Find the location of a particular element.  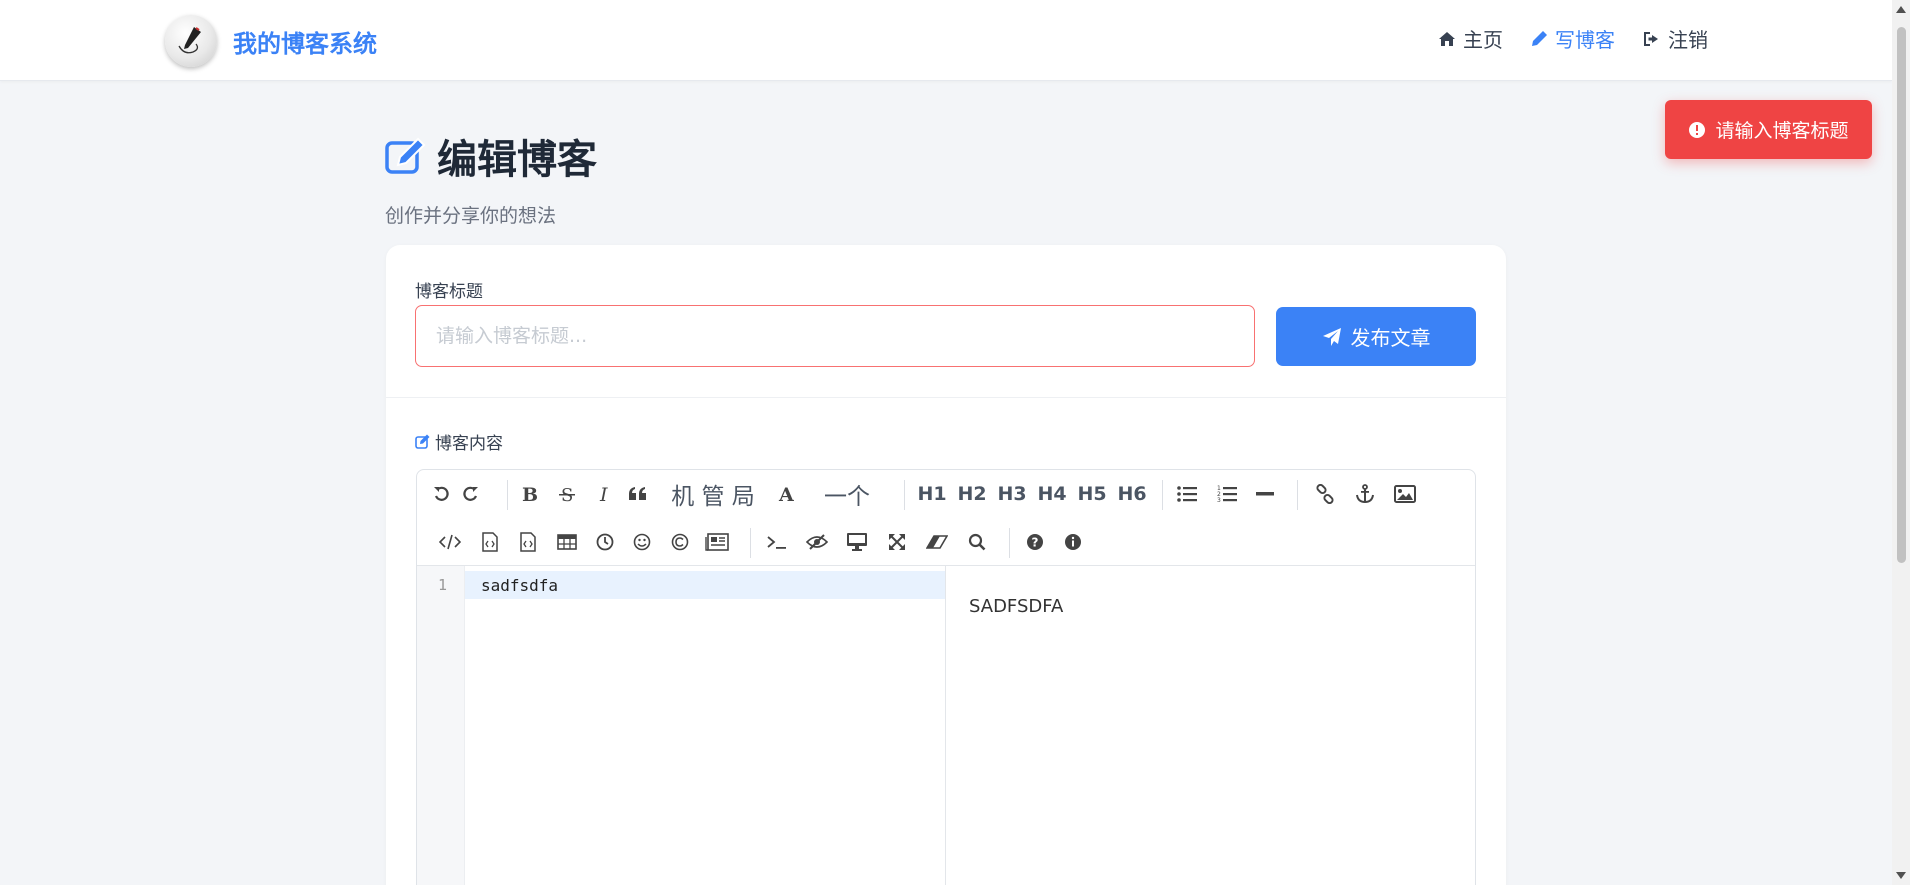

h4-button: H4 is located at coordinates (1052, 494).